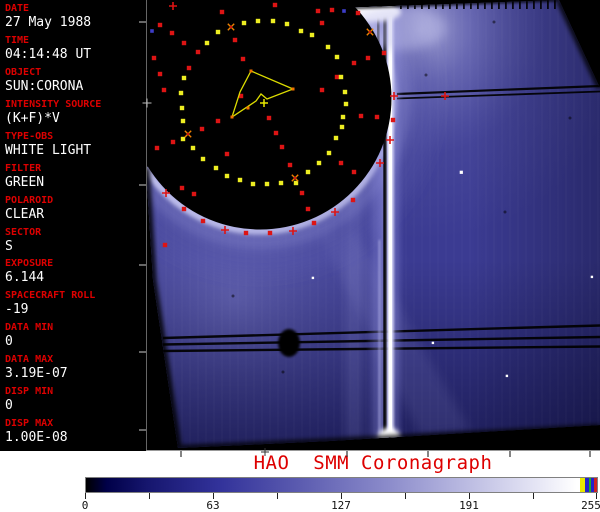 This screenshot has height=512, width=600. Describe the element at coordinates (75, 112) in the screenshot. I see `metadata-field-intensity-source: INTENSITY SOURCE (K+F)*V` at that location.